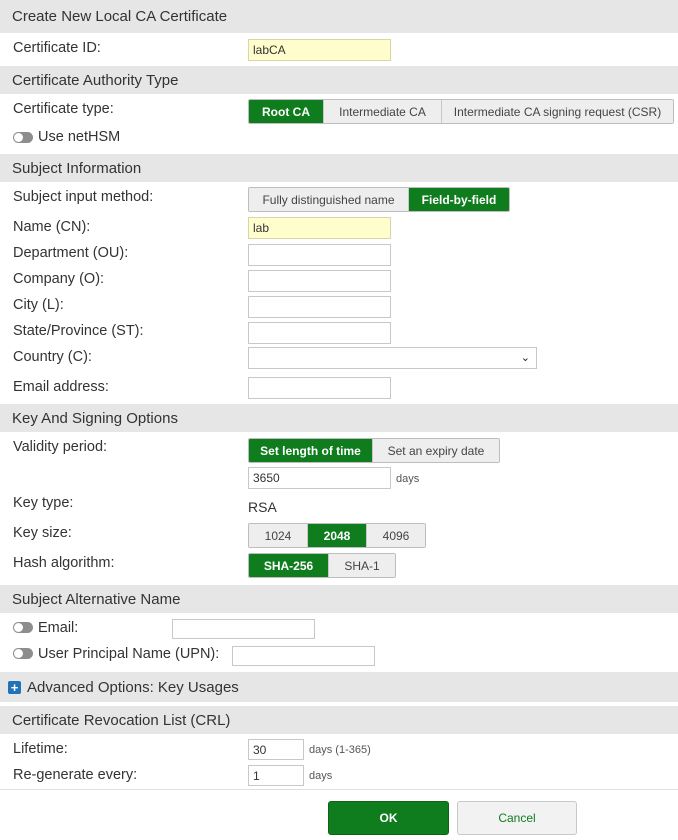  What do you see at coordinates (64, 563) in the screenshot?
I see `hash-label: Hash algorithm:` at bounding box center [64, 563].